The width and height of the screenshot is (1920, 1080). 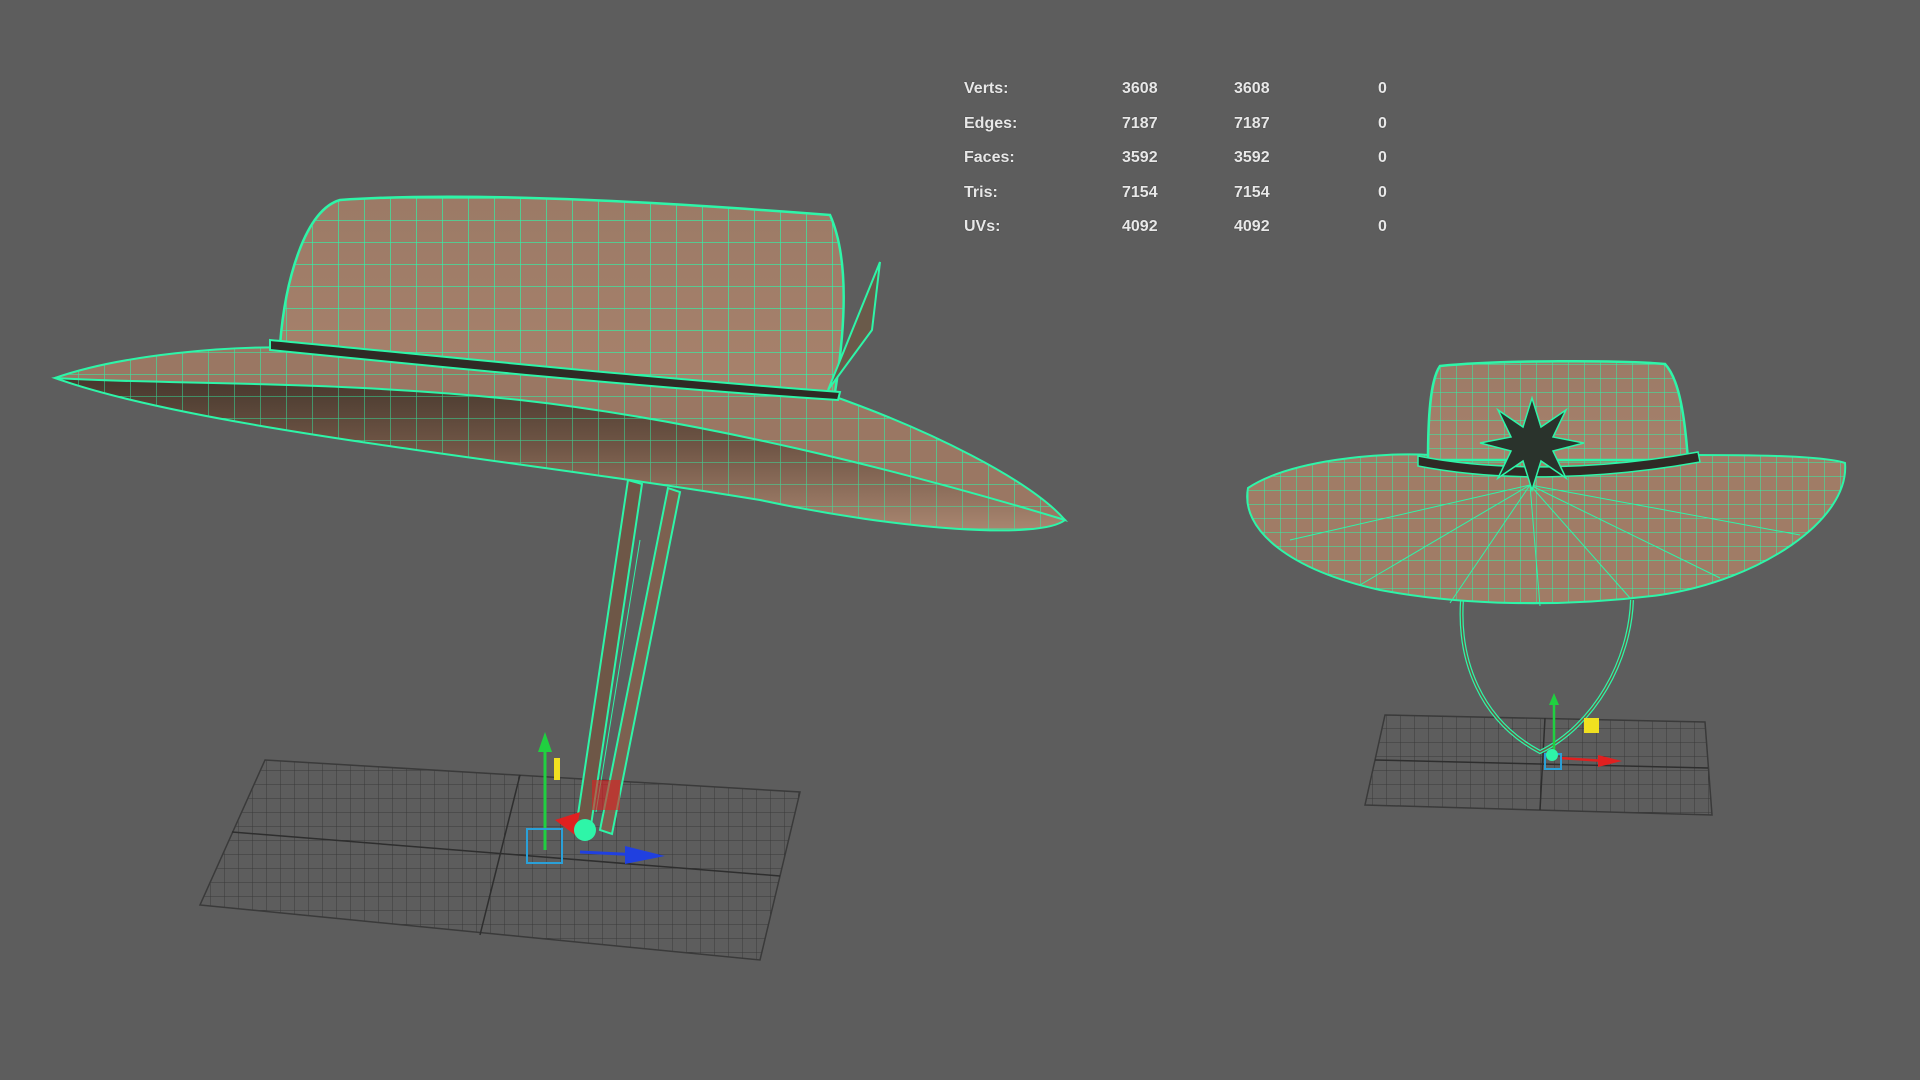 What do you see at coordinates (982, 226) in the screenshot?
I see `hud-label: UVs:` at bounding box center [982, 226].